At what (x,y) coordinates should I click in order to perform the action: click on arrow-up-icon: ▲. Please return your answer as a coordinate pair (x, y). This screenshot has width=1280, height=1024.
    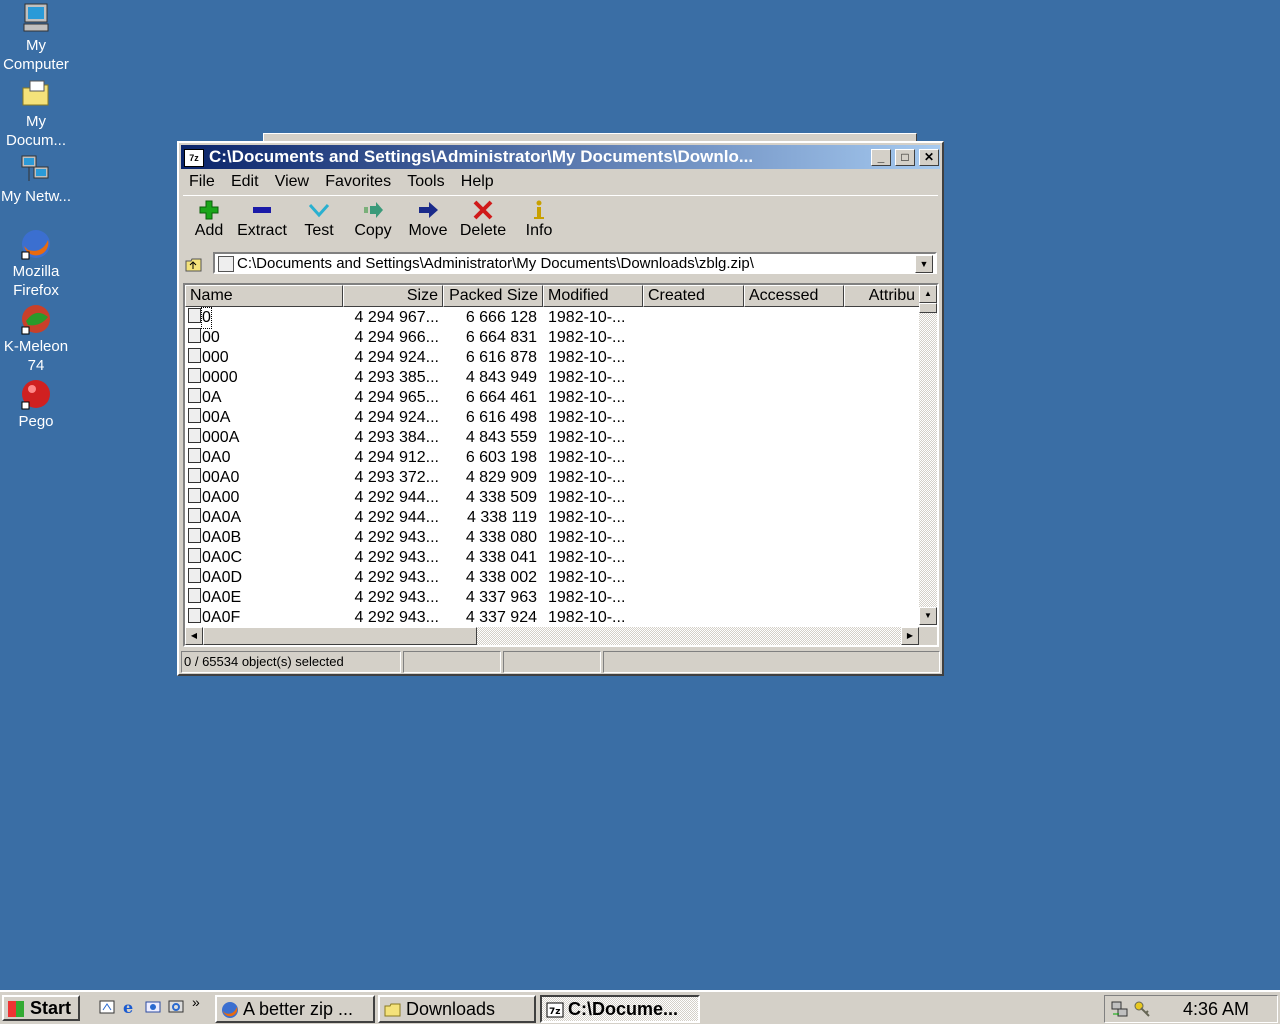
    Looking at the image, I should click on (928, 293).